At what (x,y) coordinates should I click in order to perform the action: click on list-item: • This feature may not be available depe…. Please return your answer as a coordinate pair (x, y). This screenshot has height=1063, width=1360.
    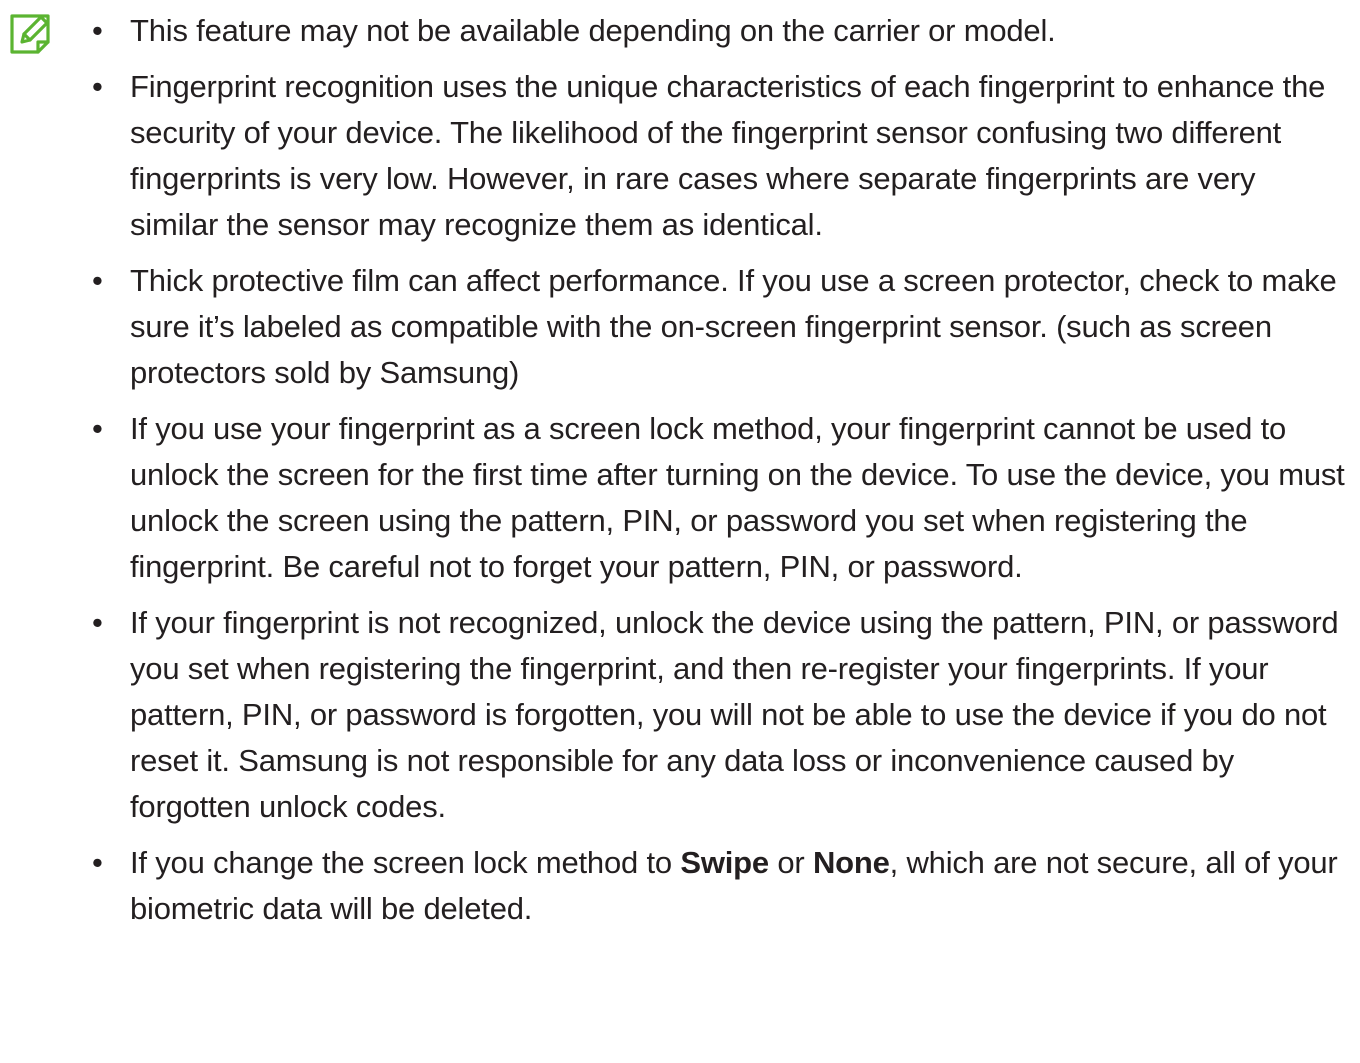
    Looking at the image, I should click on (719, 31).